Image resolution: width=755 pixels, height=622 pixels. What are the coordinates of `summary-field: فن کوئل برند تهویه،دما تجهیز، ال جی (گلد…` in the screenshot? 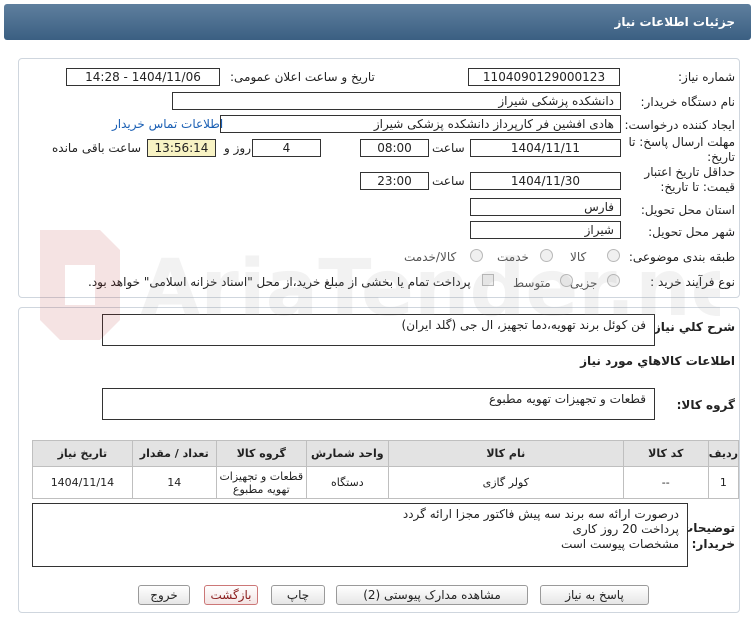 It's located at (378, 330).